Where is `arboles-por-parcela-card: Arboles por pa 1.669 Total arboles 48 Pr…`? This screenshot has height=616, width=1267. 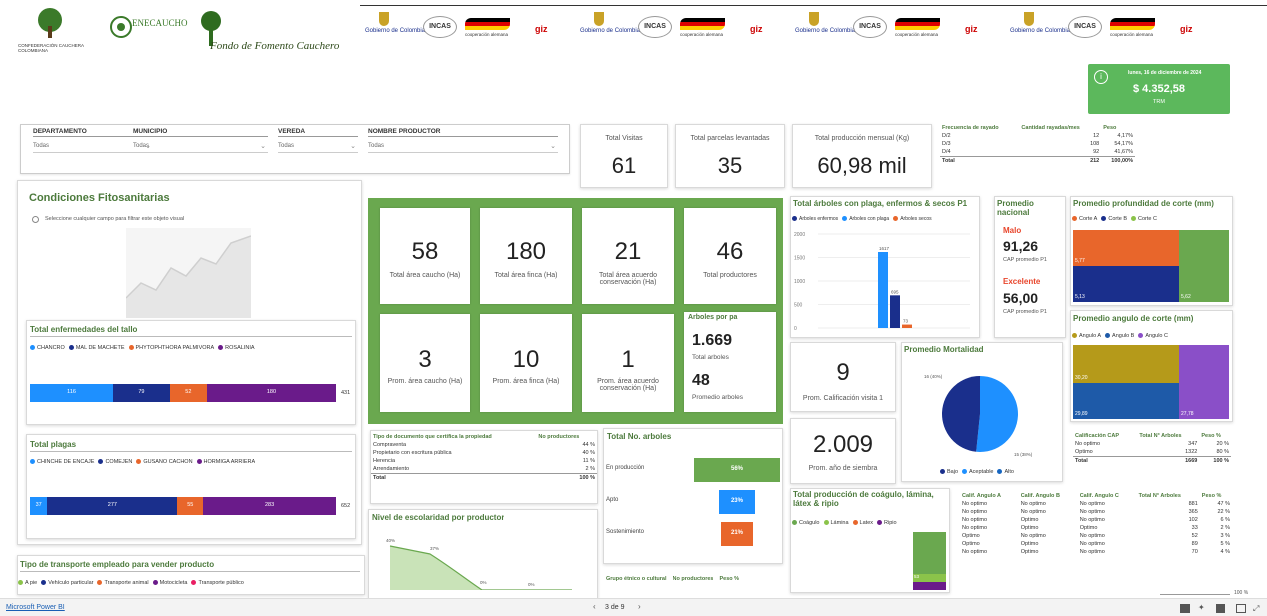 arboles-por-parcela-card: Arboles por pa 1.669 Total arboles 48 Pr… is located at coordinates (730, 362).